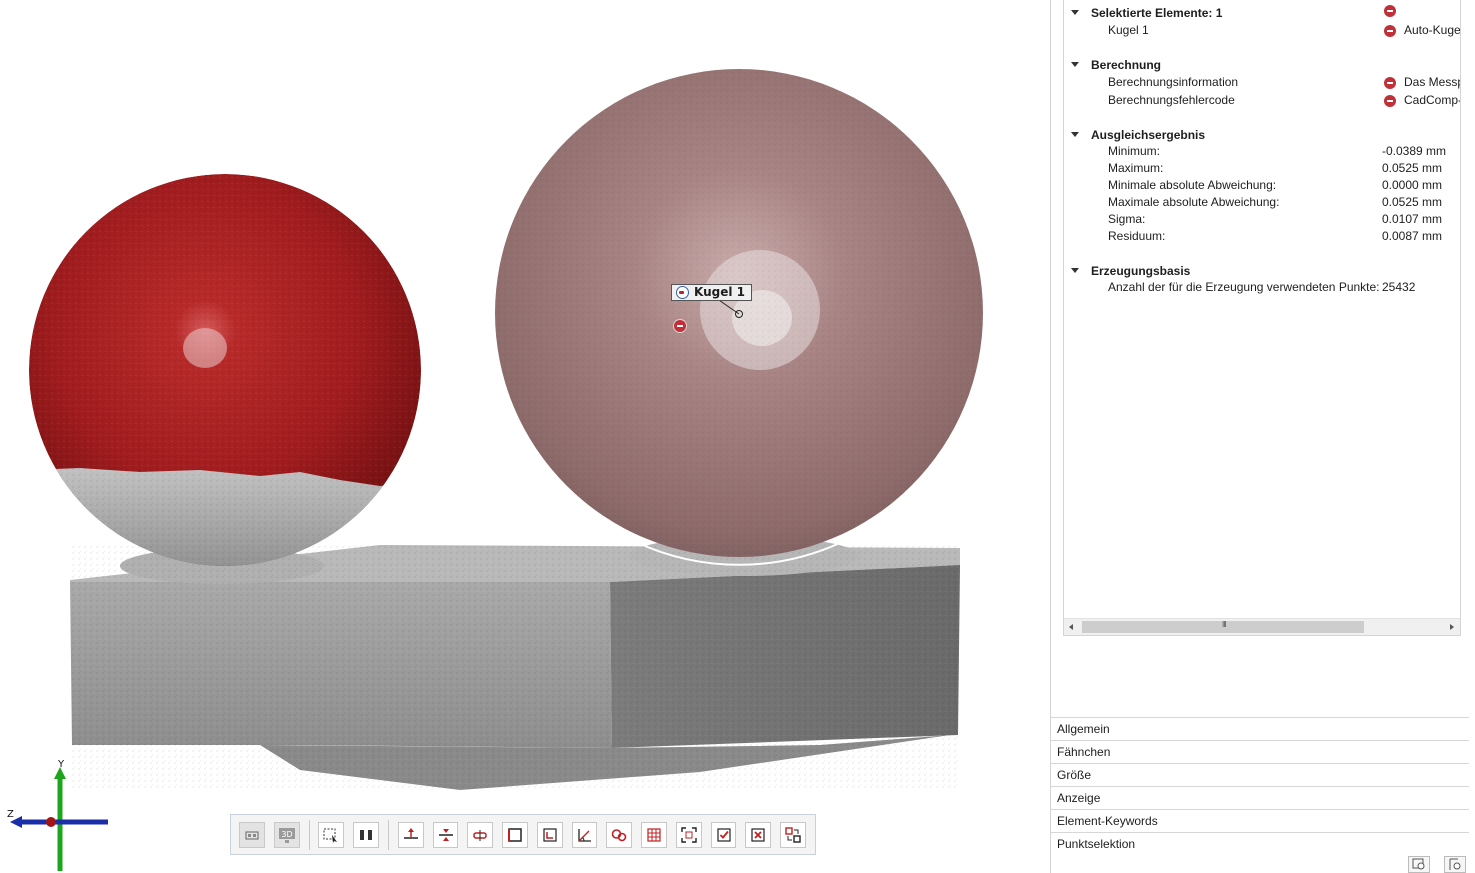  I want to click on angle-icon, so click(584, 835).